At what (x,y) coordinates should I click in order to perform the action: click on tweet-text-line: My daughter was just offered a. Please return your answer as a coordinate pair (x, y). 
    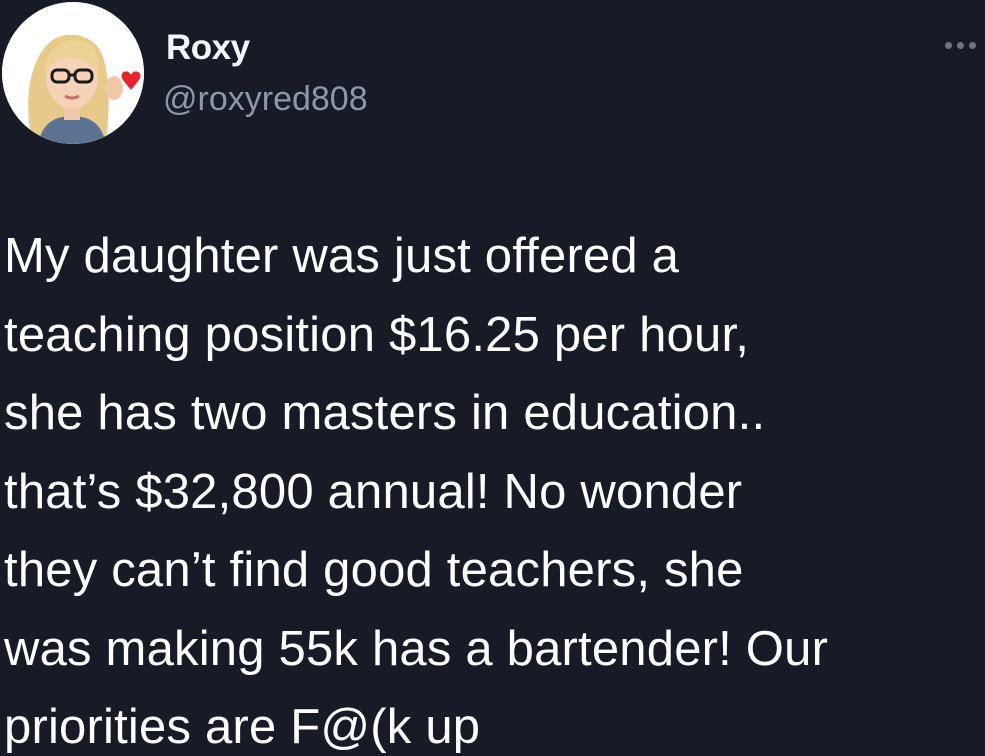
    Looking at the image, I should click on (342, 256).